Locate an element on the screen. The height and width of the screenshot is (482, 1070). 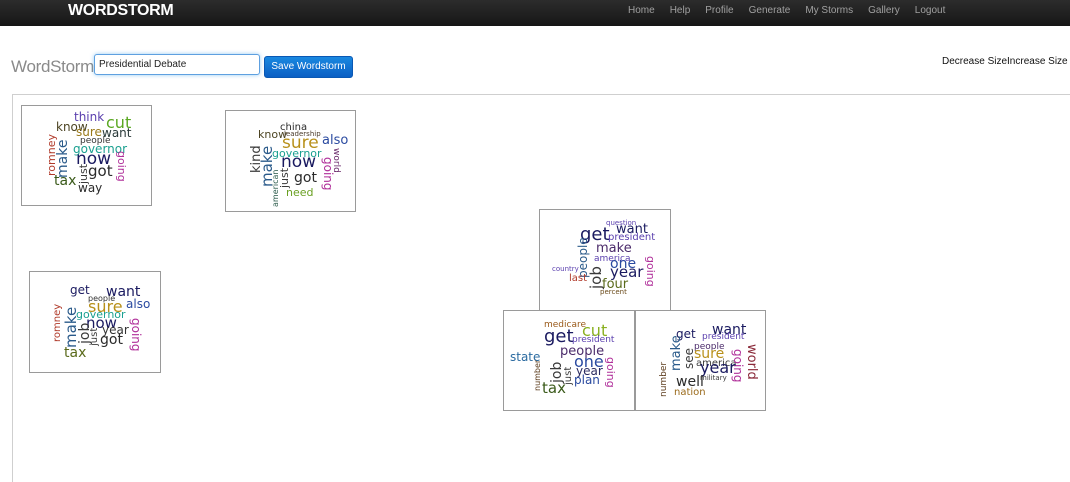
nav-home: Home is located at coordinates (641, 13).